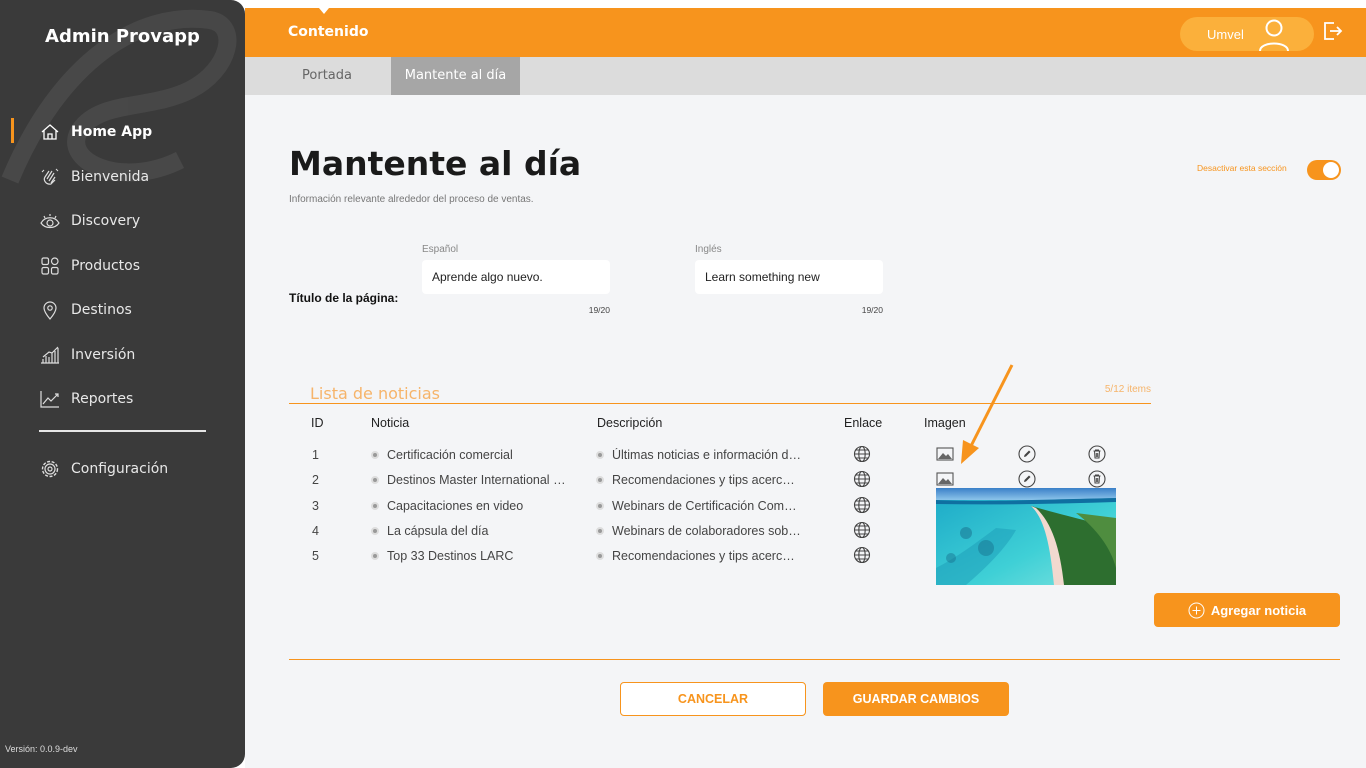 Image resolution: width=1366 pixels, height=768 pixels. I want to click on edit-icon, so click(1027, 479).